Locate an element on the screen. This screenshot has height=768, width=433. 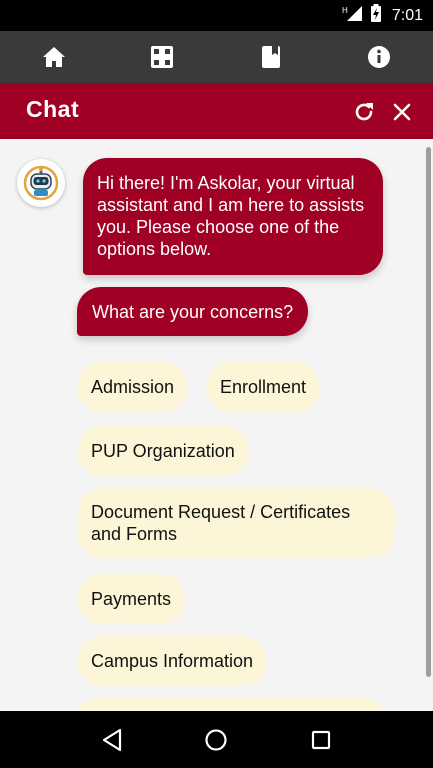
refresh-button is located at coordinates (364, 112).